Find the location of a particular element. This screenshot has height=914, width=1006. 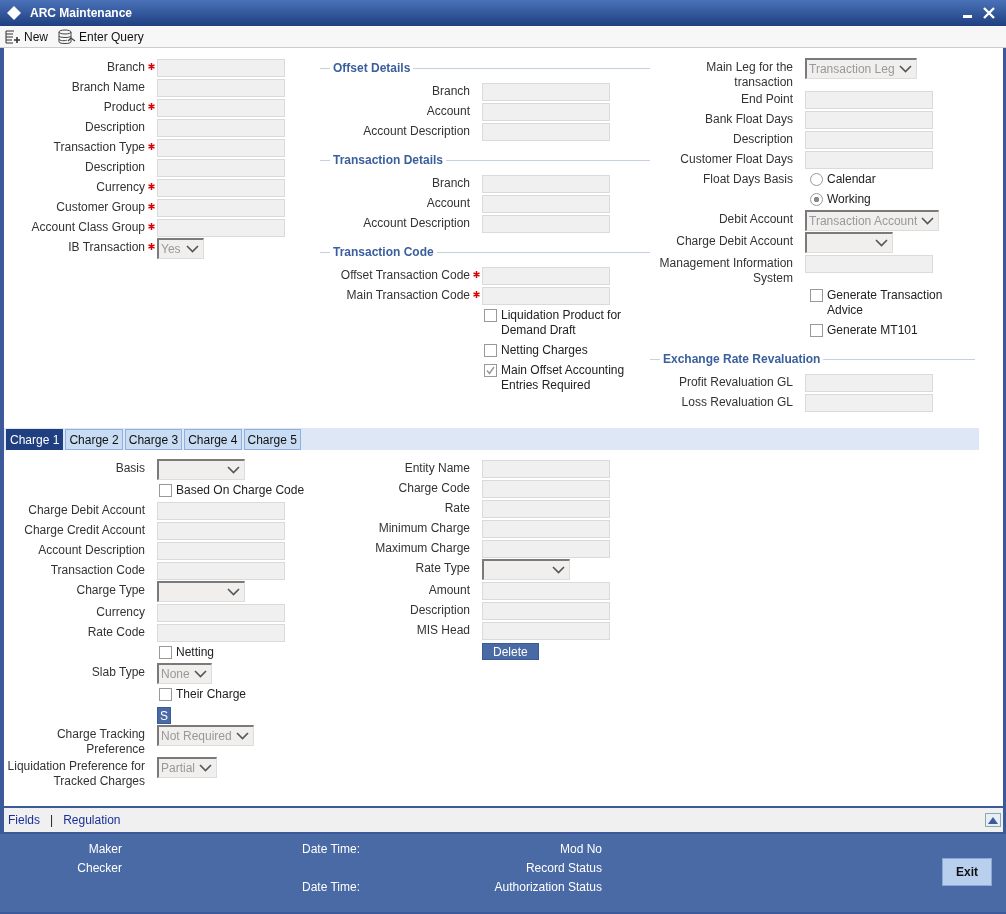

field-label: Account Description is located at coordinates (91, 550).